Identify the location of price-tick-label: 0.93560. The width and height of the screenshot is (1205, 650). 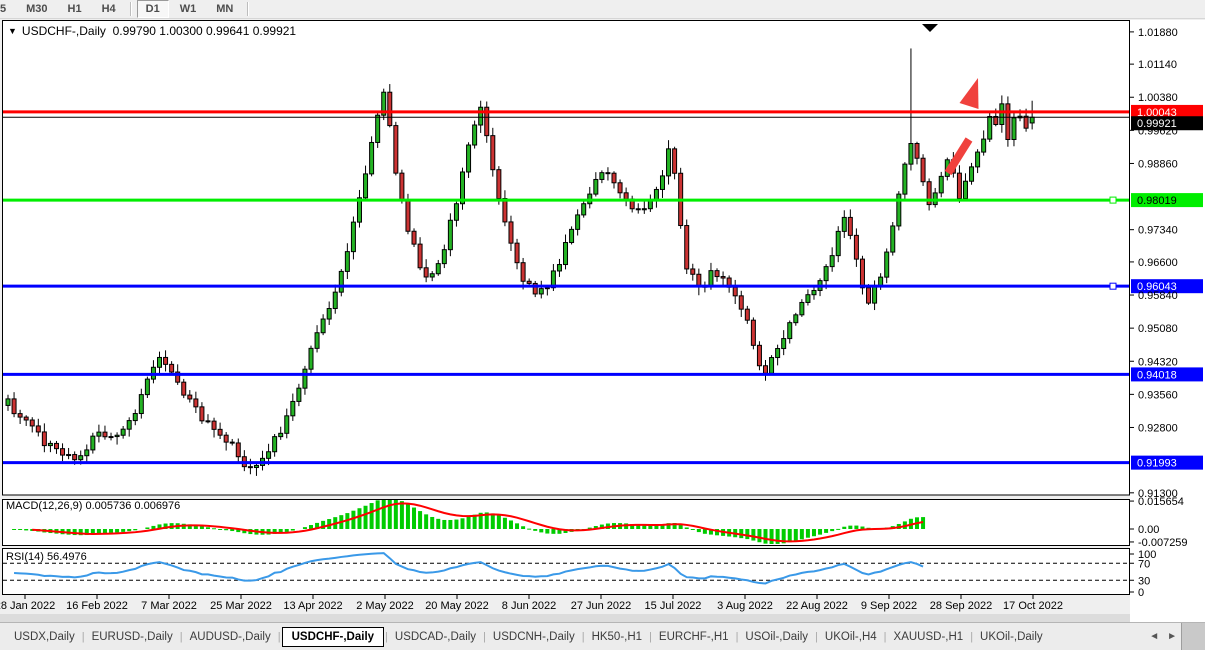
(1158, 395).